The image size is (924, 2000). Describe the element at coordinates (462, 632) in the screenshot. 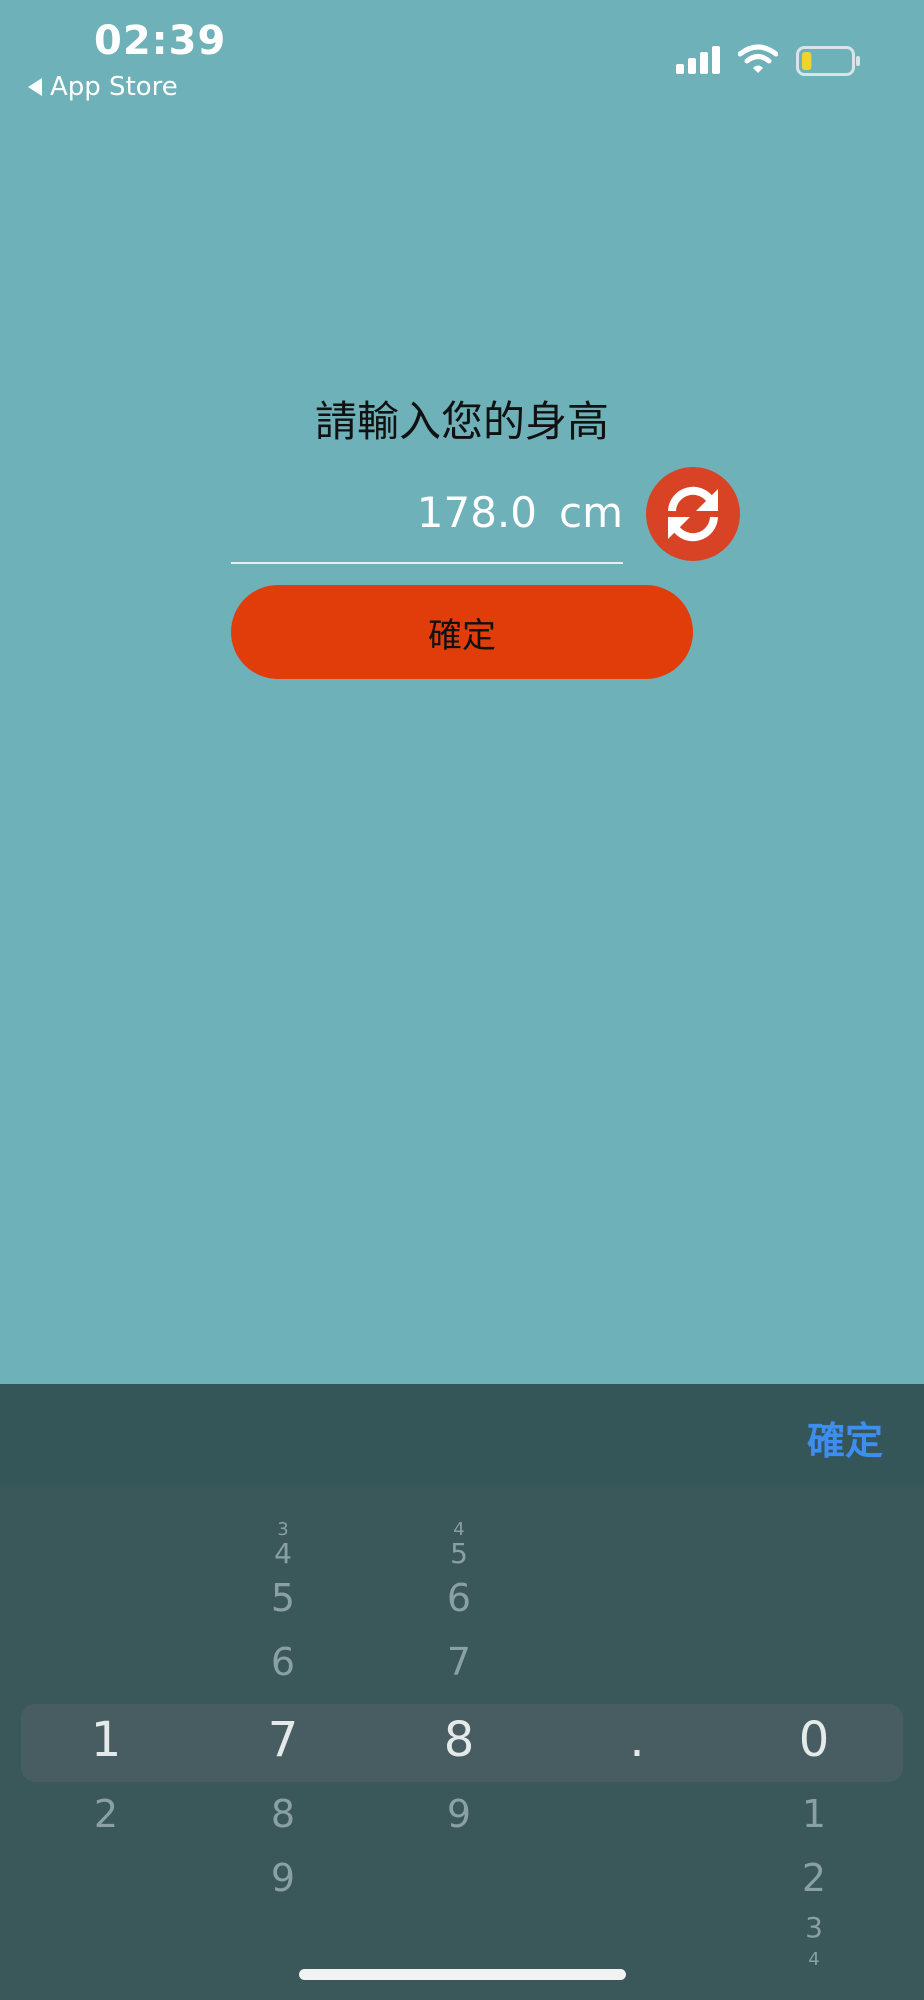

I see `confirm-button: 確定` at that location.